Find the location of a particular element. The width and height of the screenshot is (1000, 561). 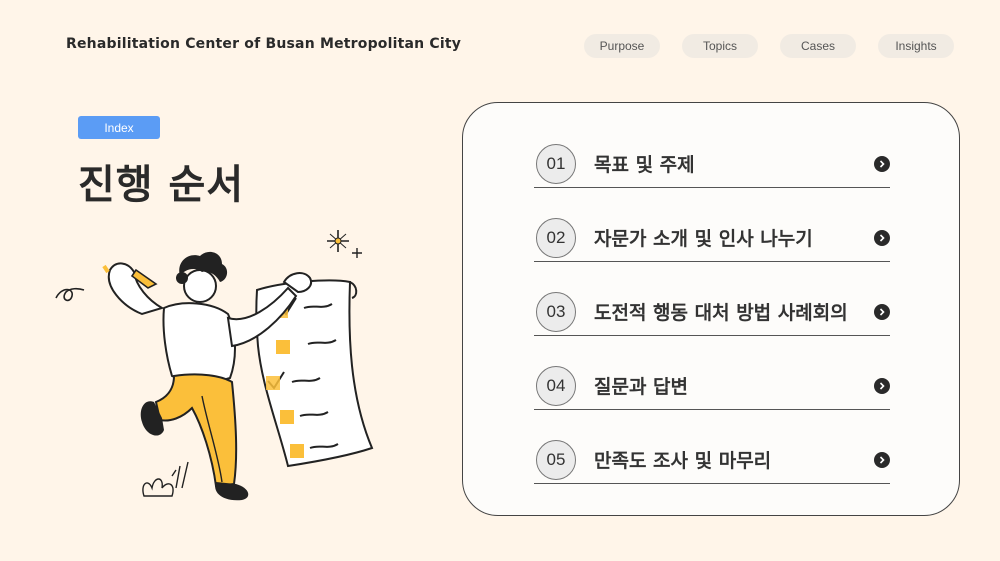

top-nav: Purpose Topics Cases Insights is located at coordinates (769, 46).